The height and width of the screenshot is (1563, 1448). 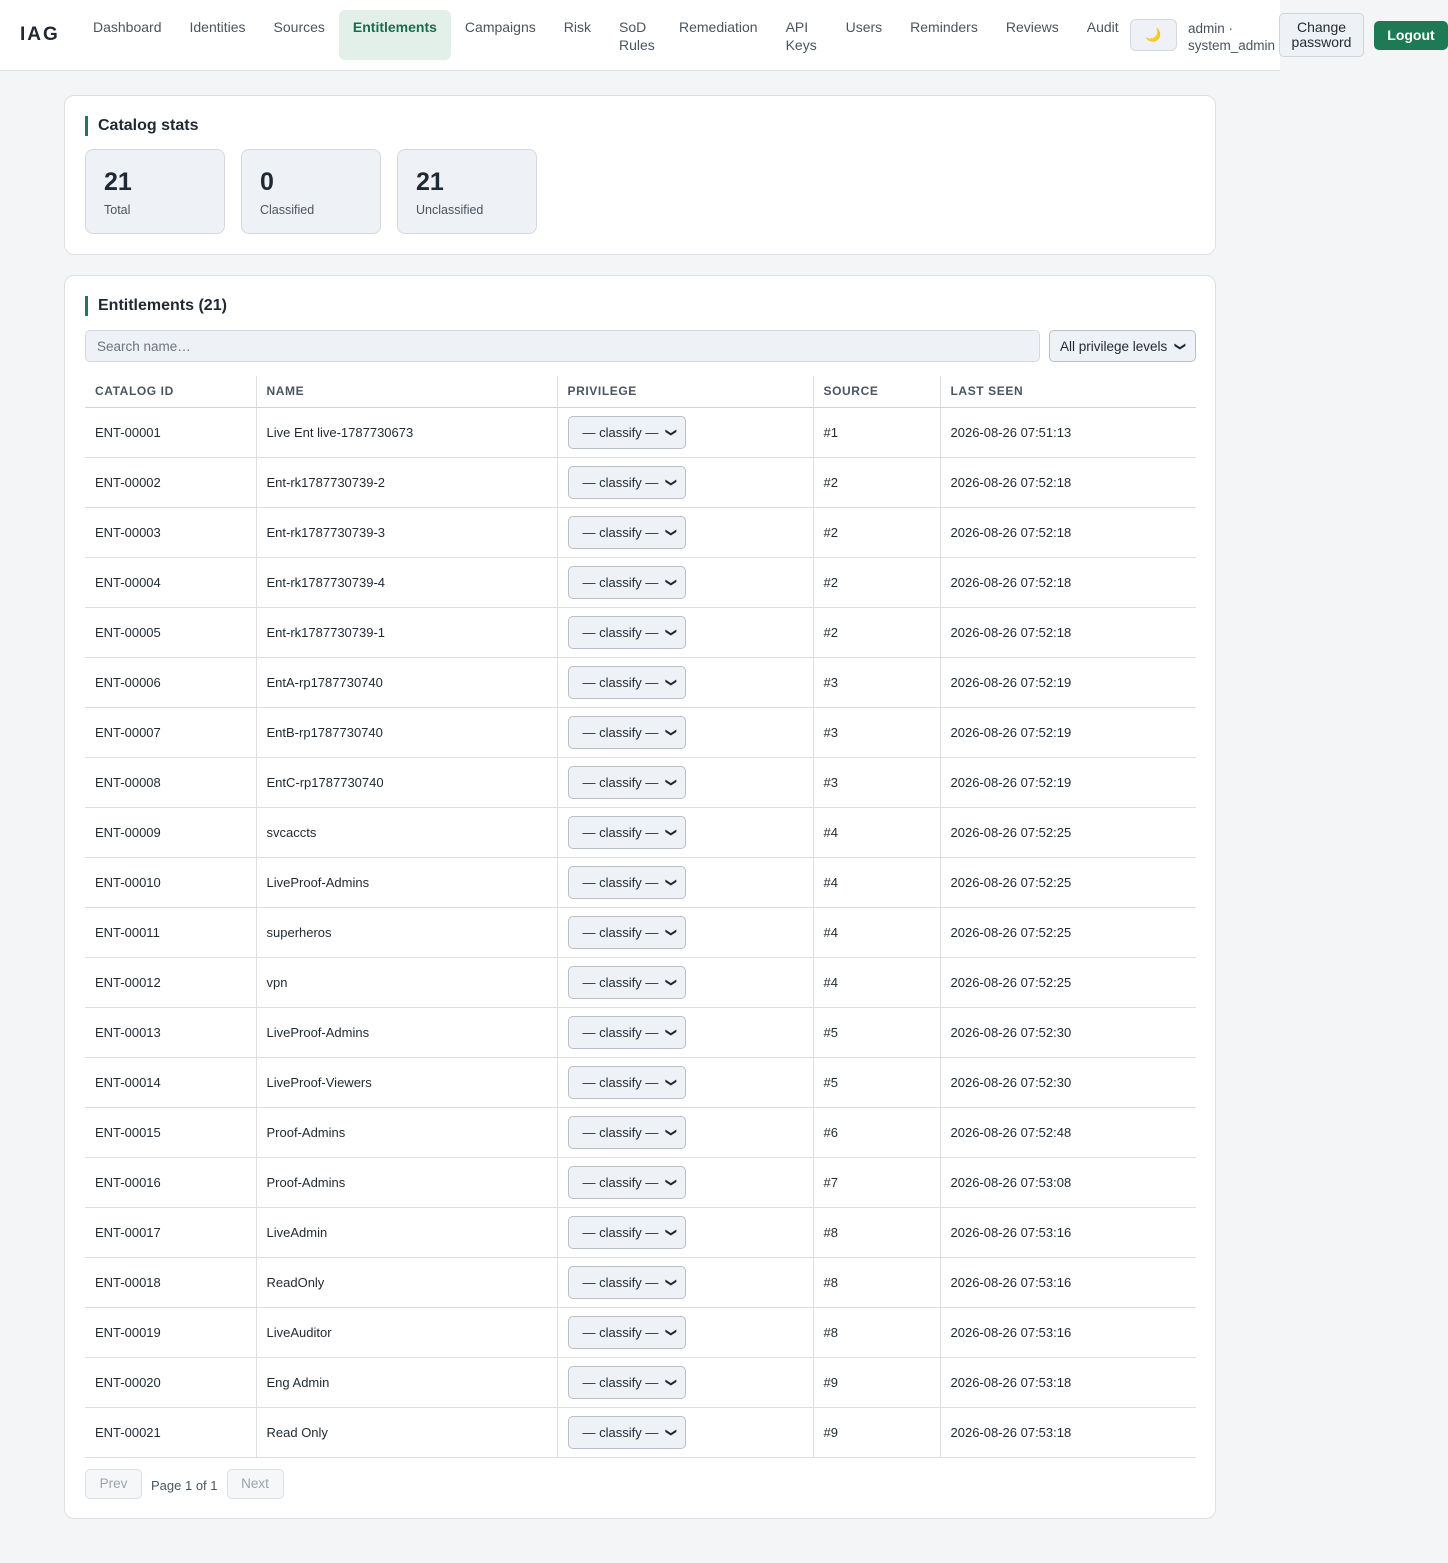 What do you see at coordinates (406, 532) in the screenshot?
I see `cell-name: Ent-rk1787730739-3` at bounding box center [406, 532].